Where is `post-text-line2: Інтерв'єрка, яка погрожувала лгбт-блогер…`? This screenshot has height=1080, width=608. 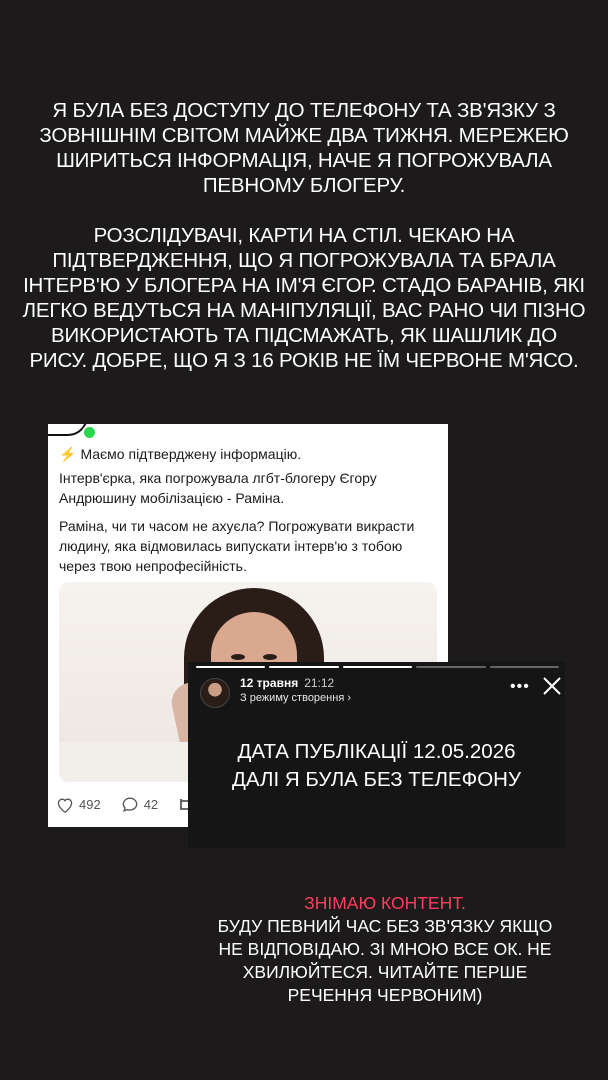
post-text-line2: Інтерв'єрка, яка погрожувала лгбт-блогер… is located at coordinates (218, 488).